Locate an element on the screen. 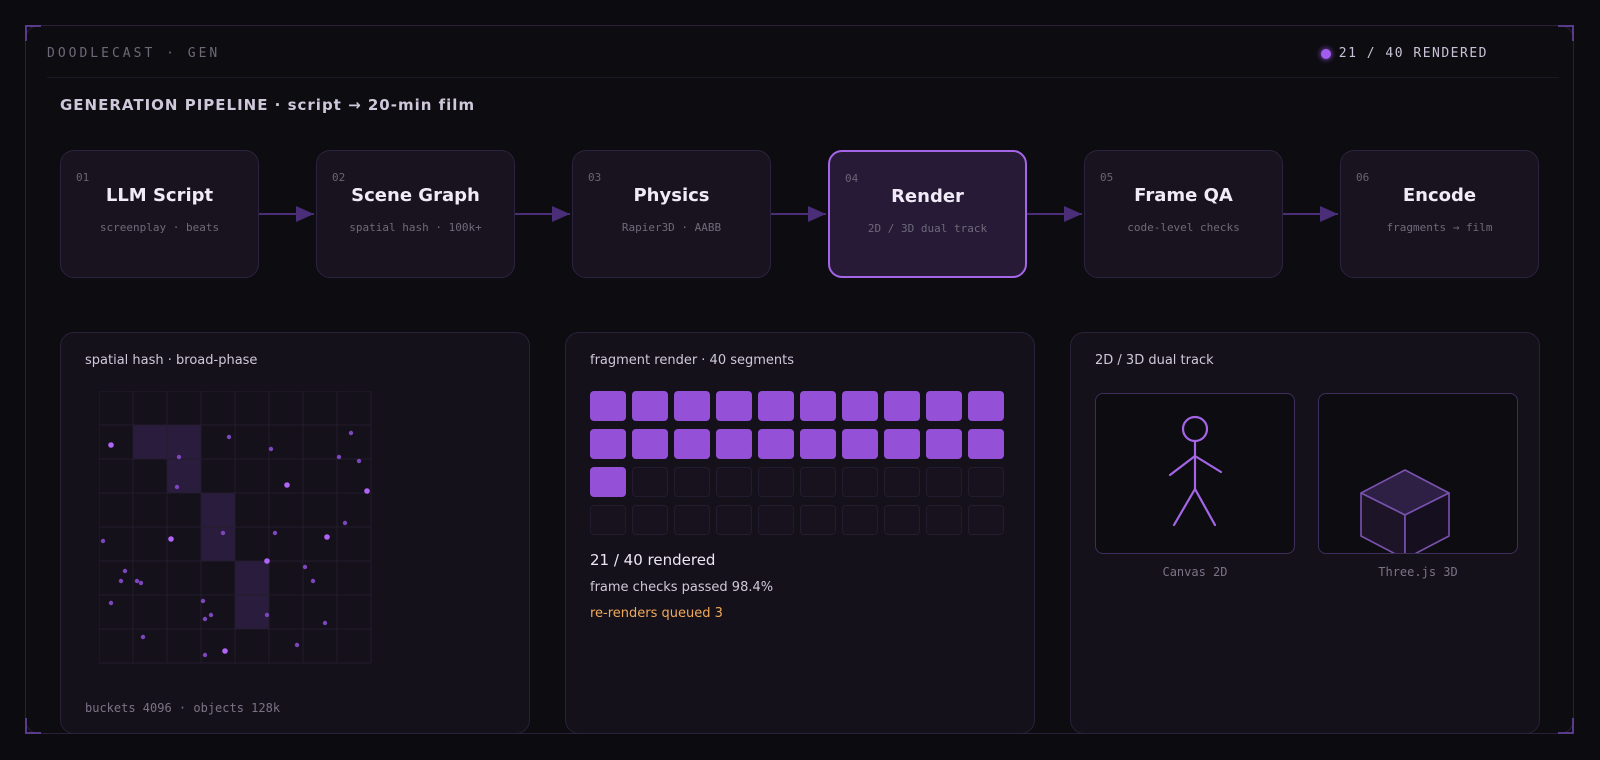 Image resolution: width=1600 pixels, height=760 pixels. frame-checks: frame checks passed 98.4% is located at coordinates (682, 587).